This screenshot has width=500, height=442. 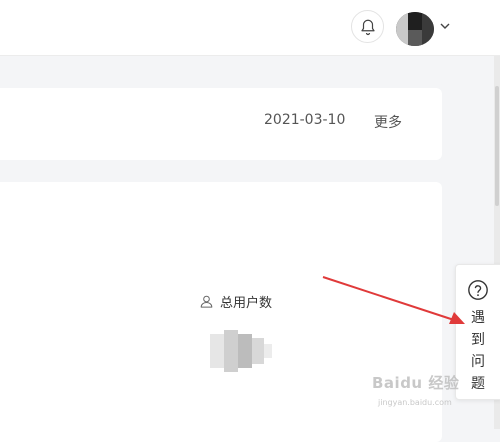 I want to click on total-users-value-blurred, so click(x=241, y=351).